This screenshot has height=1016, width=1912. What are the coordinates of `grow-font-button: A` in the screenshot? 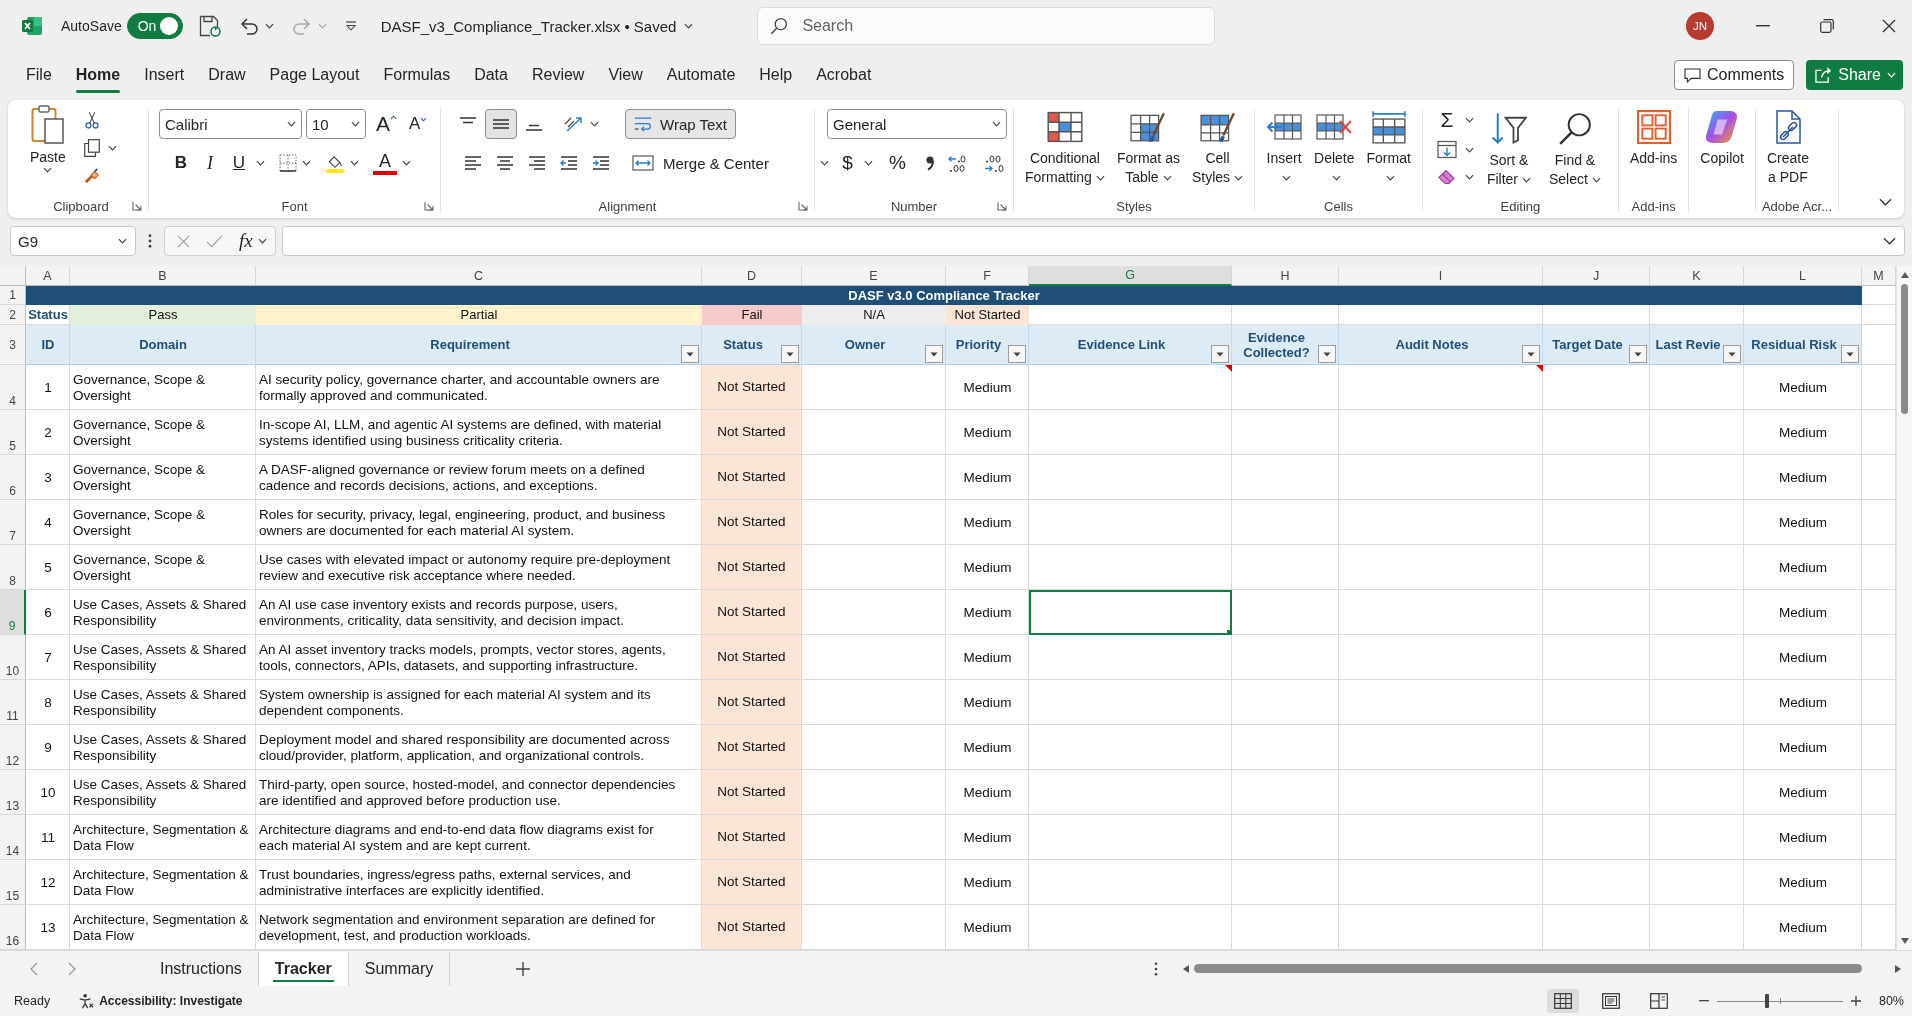 It's located at (386, 124).